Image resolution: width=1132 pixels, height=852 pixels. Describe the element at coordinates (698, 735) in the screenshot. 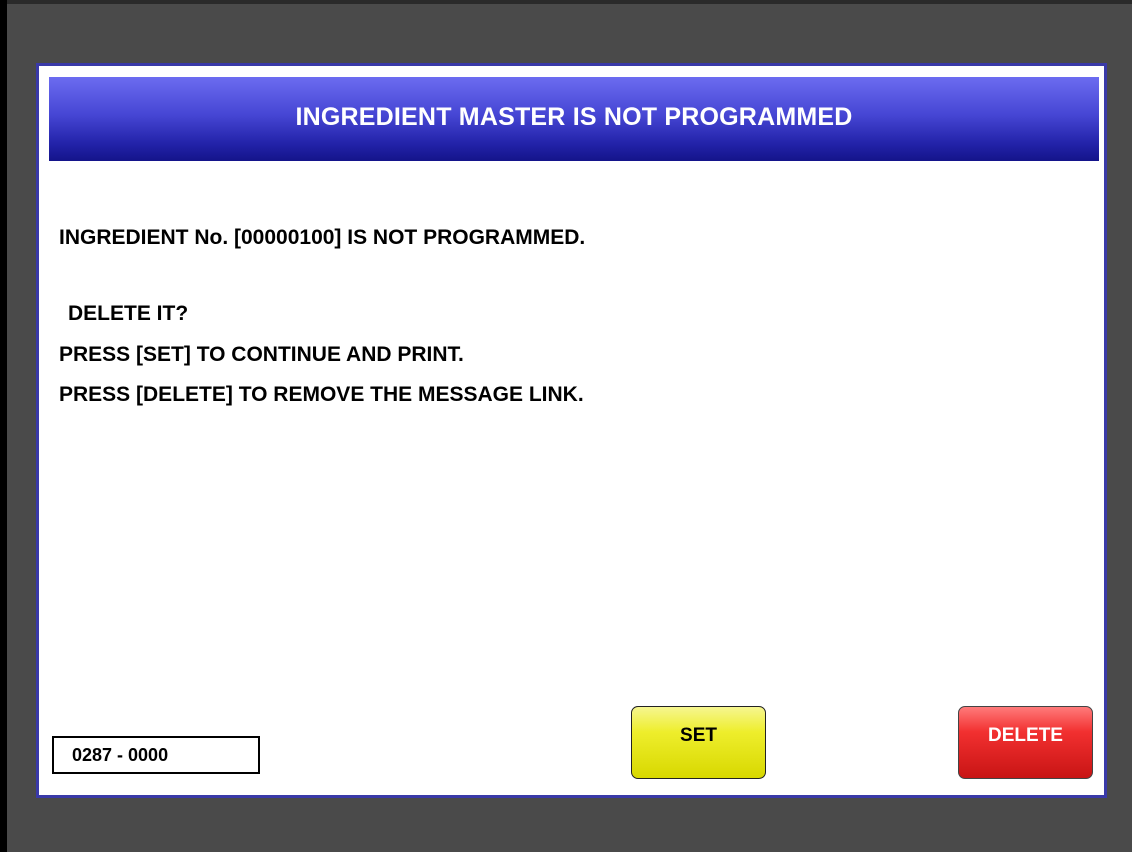

I see `set-button-label: SET` at that location.